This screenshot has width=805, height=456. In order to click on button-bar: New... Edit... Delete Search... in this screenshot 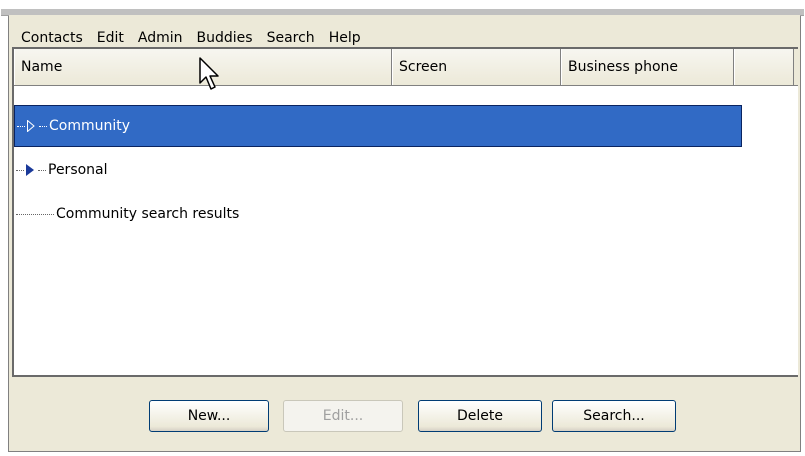, I will do `click(405, 407)`.